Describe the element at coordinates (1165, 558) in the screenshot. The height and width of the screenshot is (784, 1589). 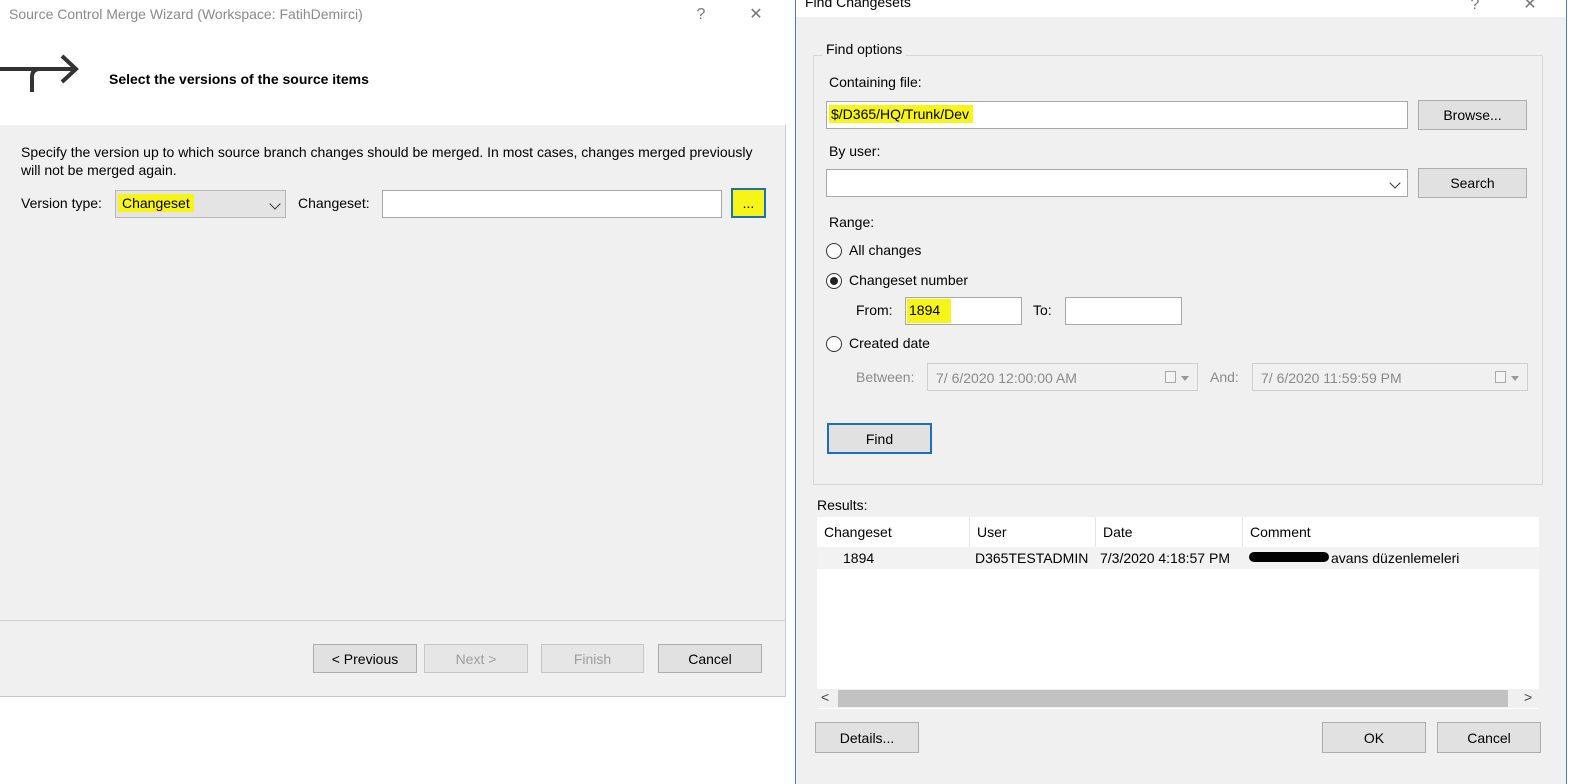
I see `row-date: 7/3/2020 4:18:57 PM` at that location.